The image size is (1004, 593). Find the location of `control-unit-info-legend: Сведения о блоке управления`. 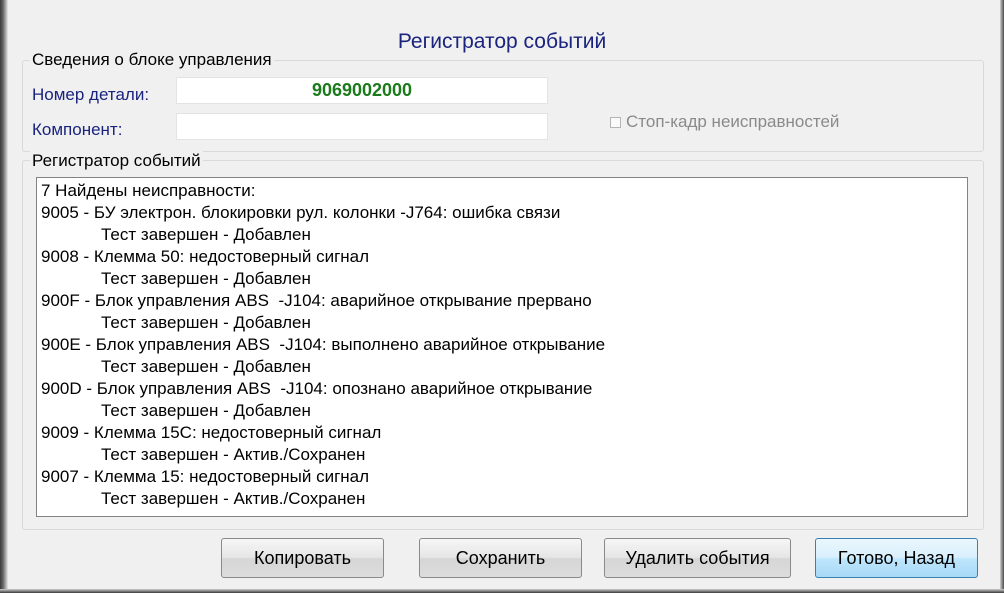

control-unit-info-legend: Сведения о блоке управления is located at coordinates (152, 60).